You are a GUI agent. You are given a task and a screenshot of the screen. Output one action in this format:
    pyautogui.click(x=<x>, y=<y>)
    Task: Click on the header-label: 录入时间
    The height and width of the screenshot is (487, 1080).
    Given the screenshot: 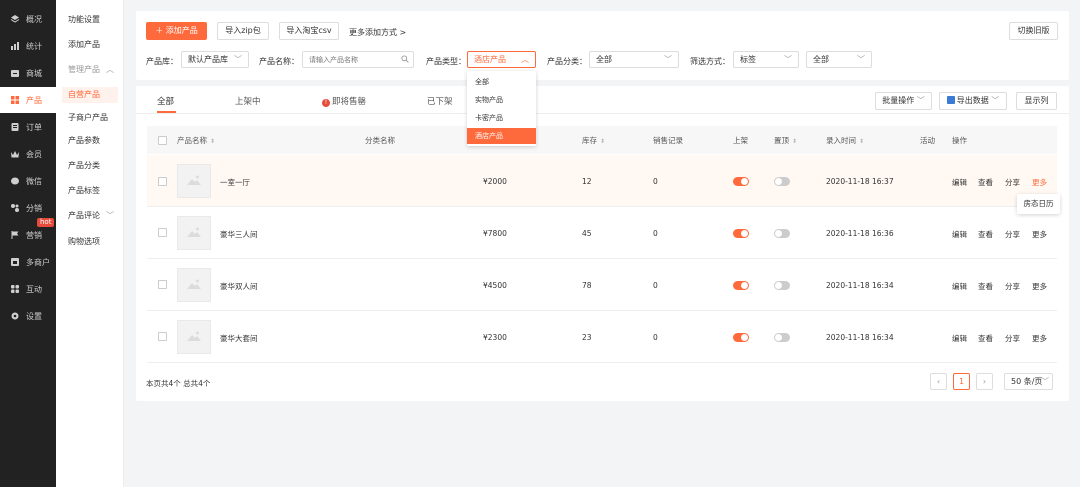 What is the action you would take?
    pyautogui.click(x=841, y=140)
    